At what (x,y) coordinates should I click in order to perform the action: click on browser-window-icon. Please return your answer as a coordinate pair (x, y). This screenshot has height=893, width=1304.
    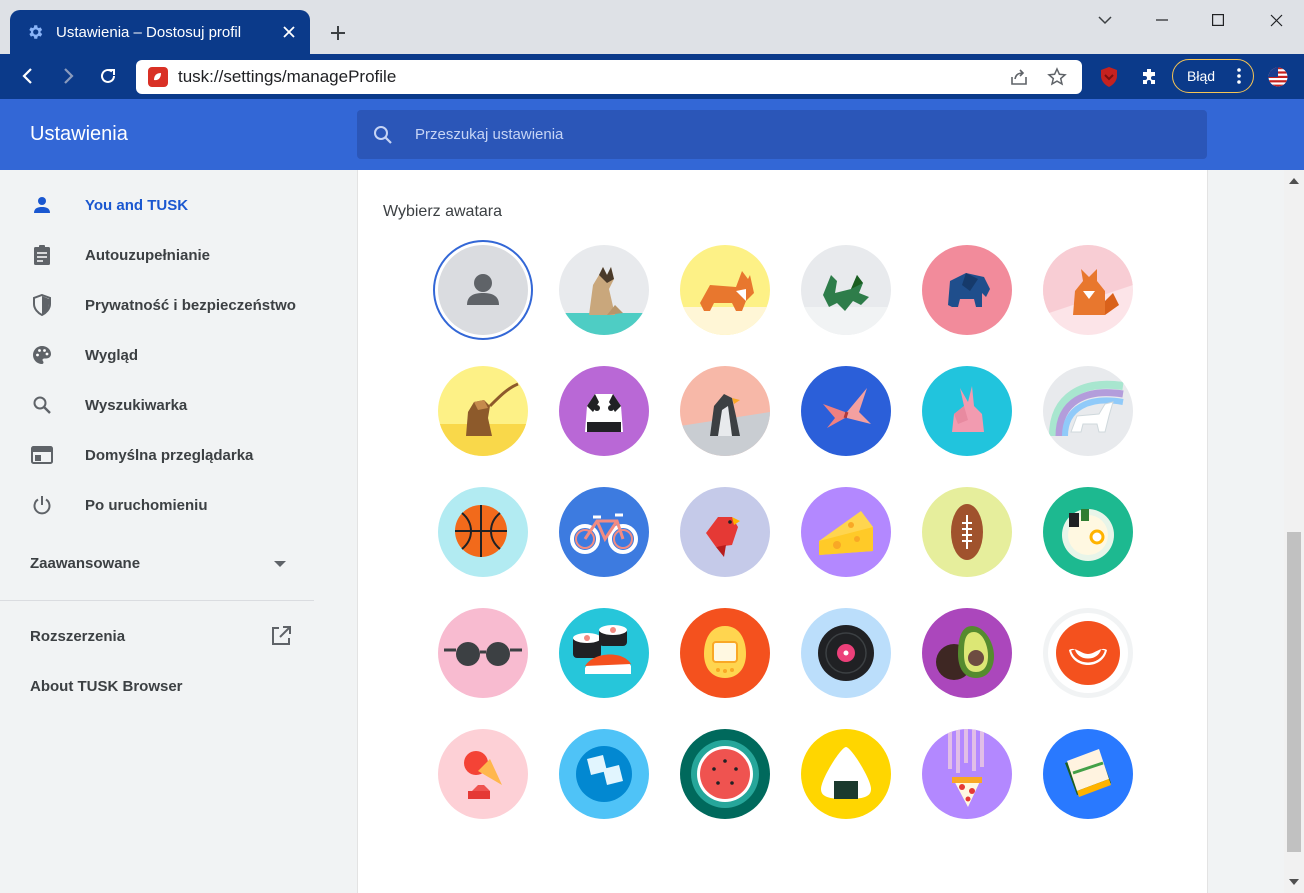
    Looking at the image, I should click on (42, 455).